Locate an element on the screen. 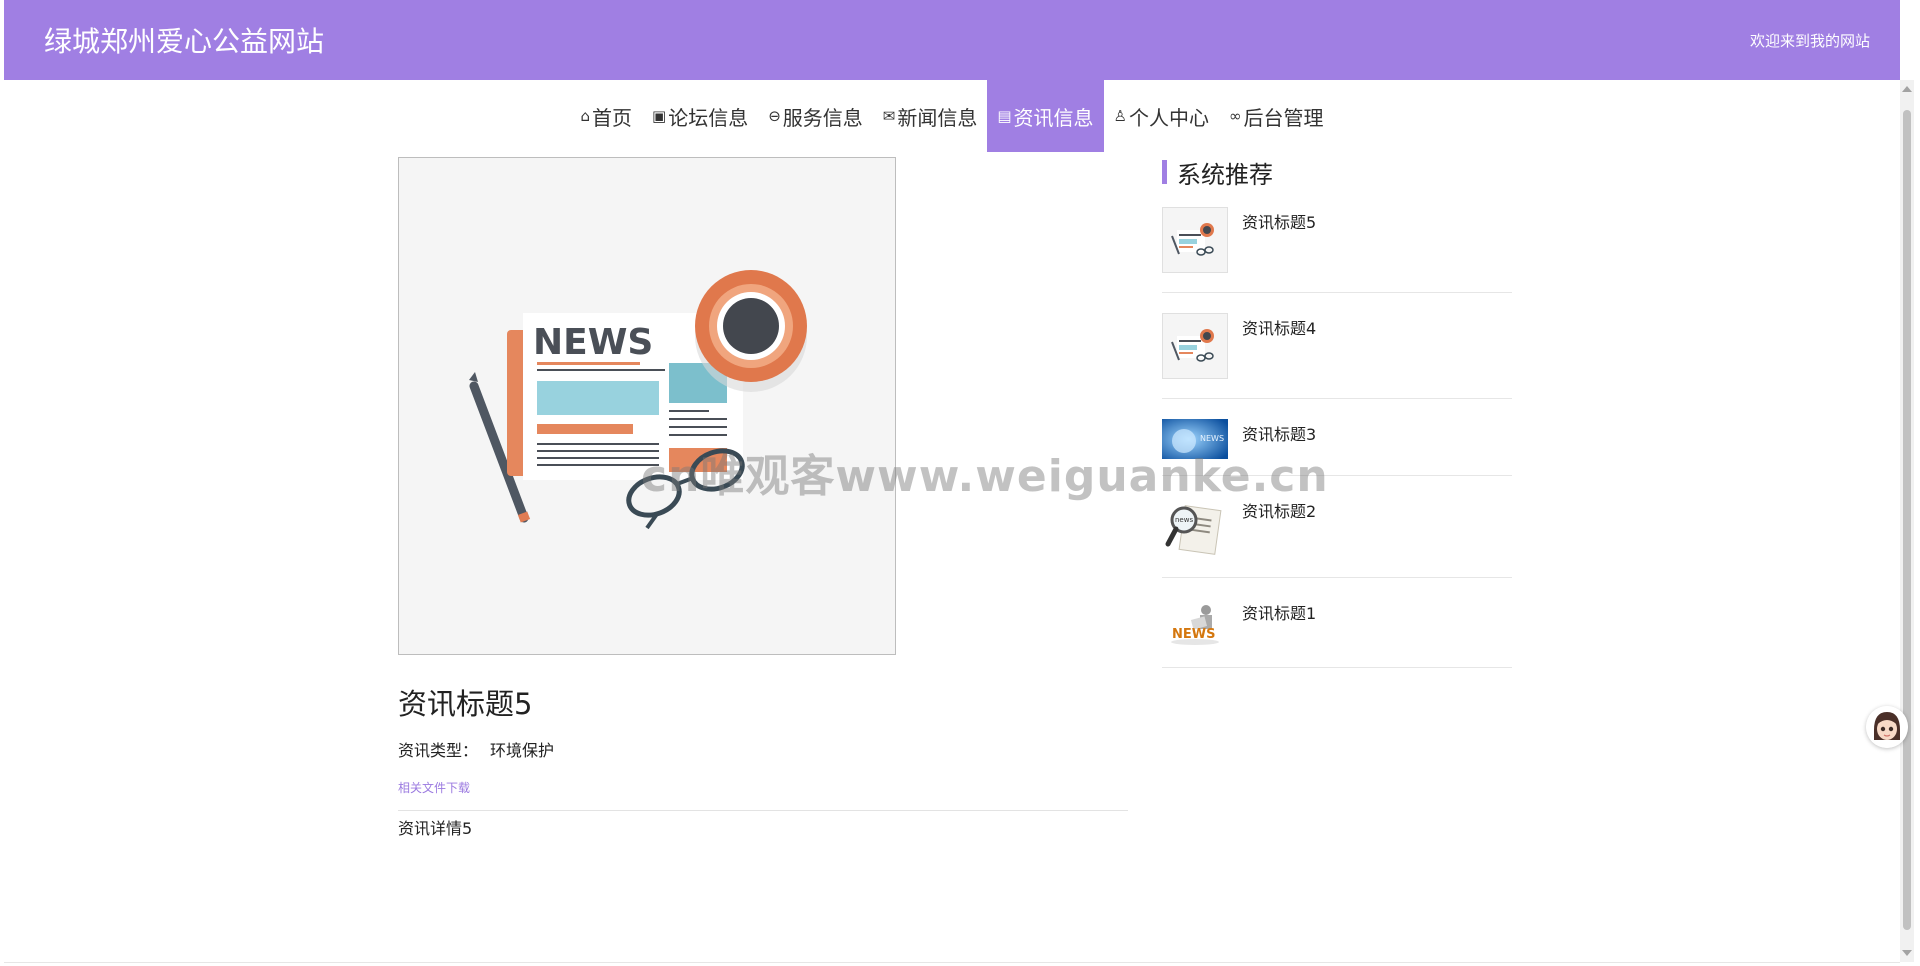  article-hero-image: NEWS is located at coordinates (647, 406).